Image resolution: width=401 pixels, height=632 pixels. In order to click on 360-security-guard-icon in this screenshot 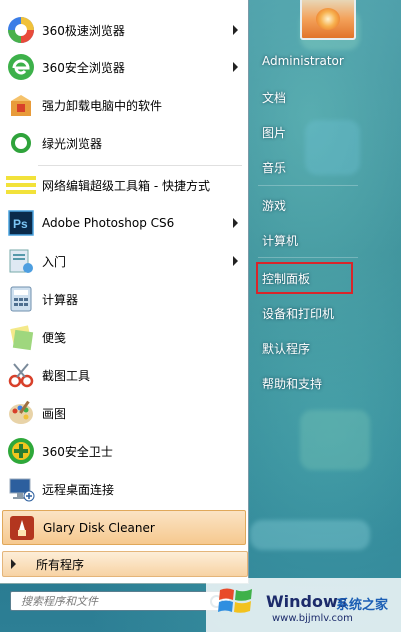, I will do `click(21, 451)`.